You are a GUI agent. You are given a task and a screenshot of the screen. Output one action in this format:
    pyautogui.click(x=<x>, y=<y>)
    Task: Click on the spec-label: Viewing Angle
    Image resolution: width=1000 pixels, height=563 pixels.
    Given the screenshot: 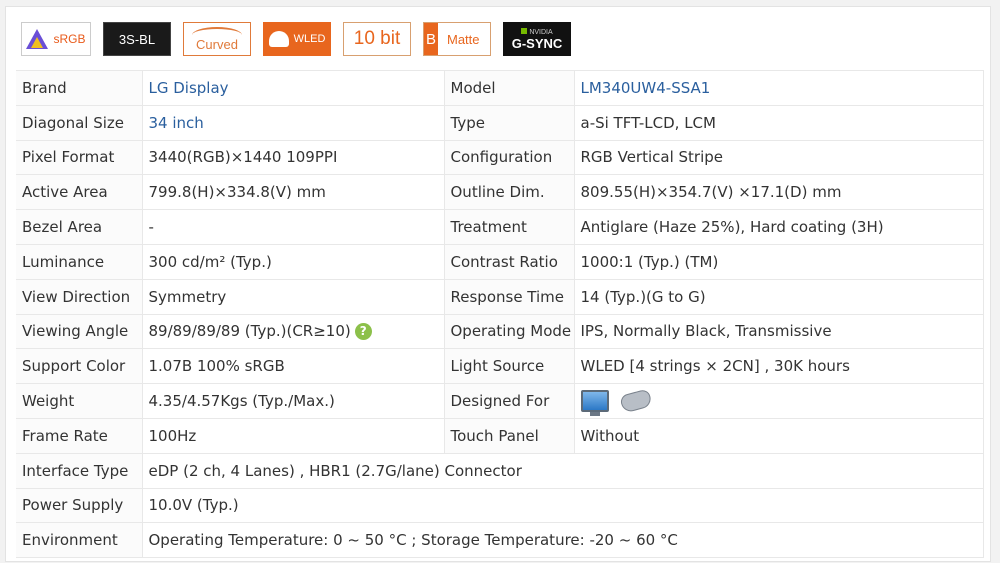 What is the action you would take?
    pyautogui.click(x=79, y=331)
    